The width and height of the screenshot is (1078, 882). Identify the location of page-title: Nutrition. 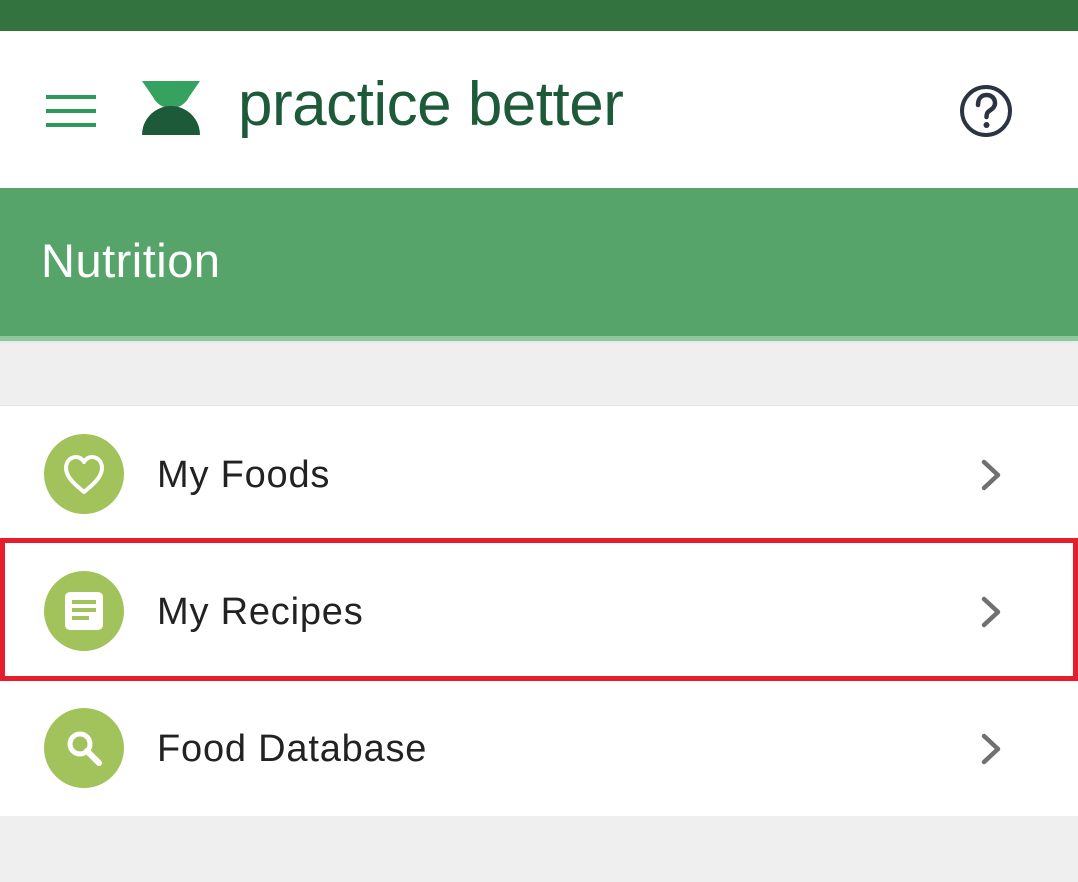
(131, 260).